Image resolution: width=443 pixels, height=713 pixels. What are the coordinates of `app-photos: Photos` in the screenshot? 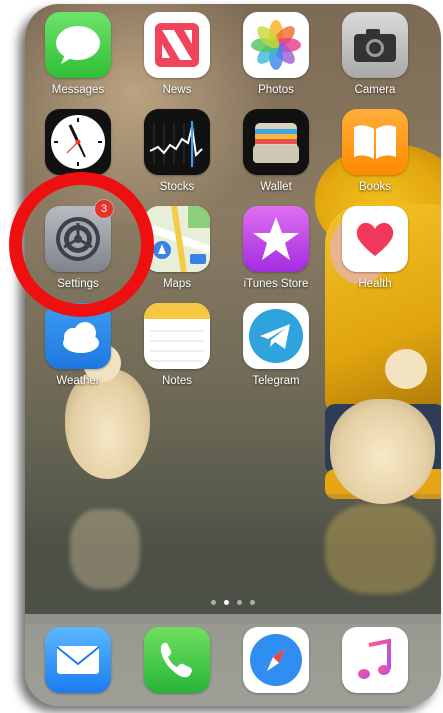 It's located at (276, 54).